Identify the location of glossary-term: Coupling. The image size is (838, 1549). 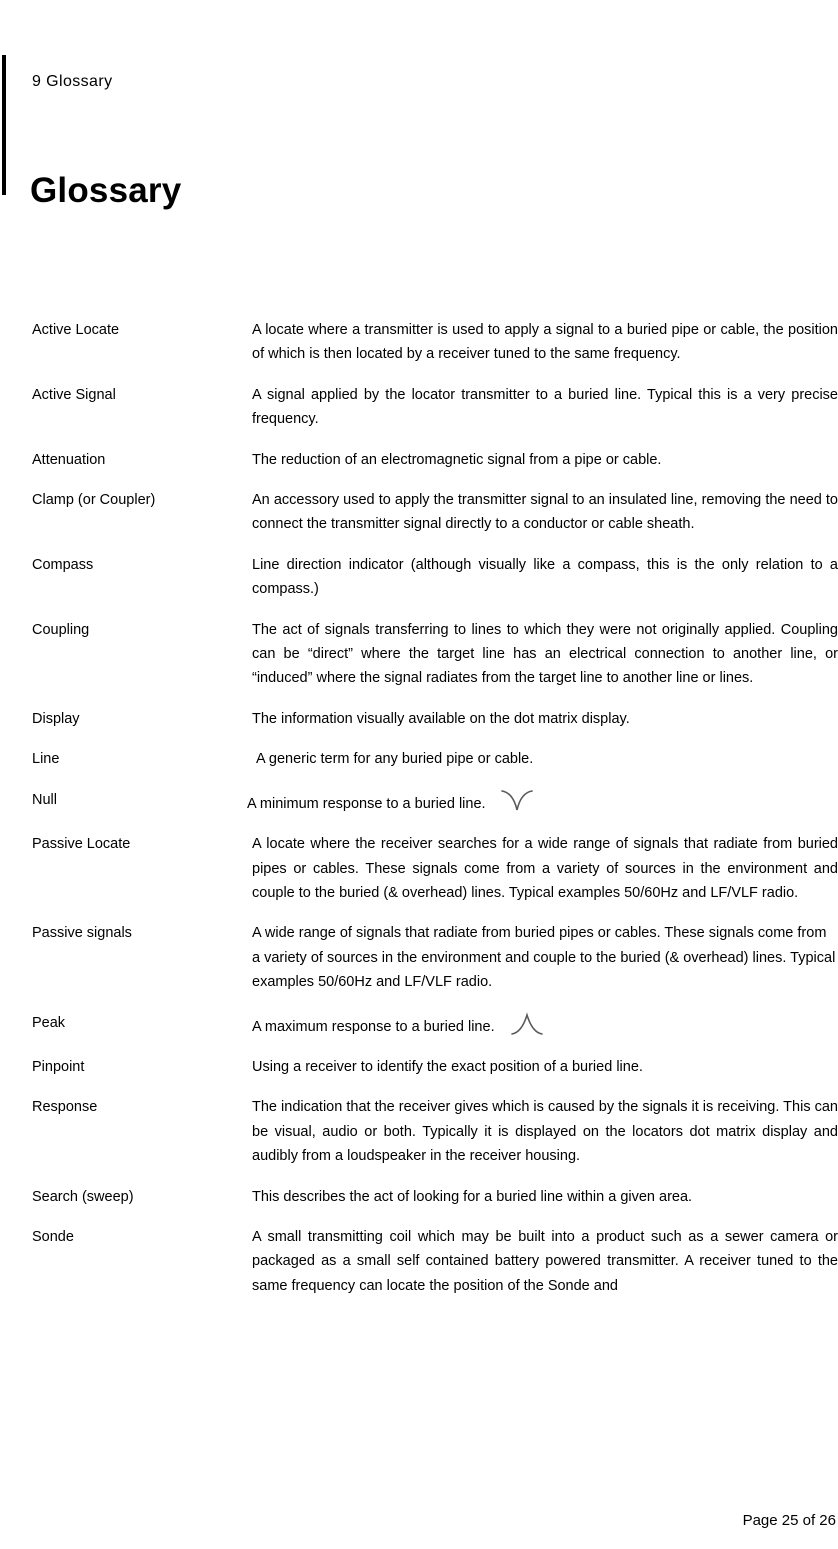
(61, 629).